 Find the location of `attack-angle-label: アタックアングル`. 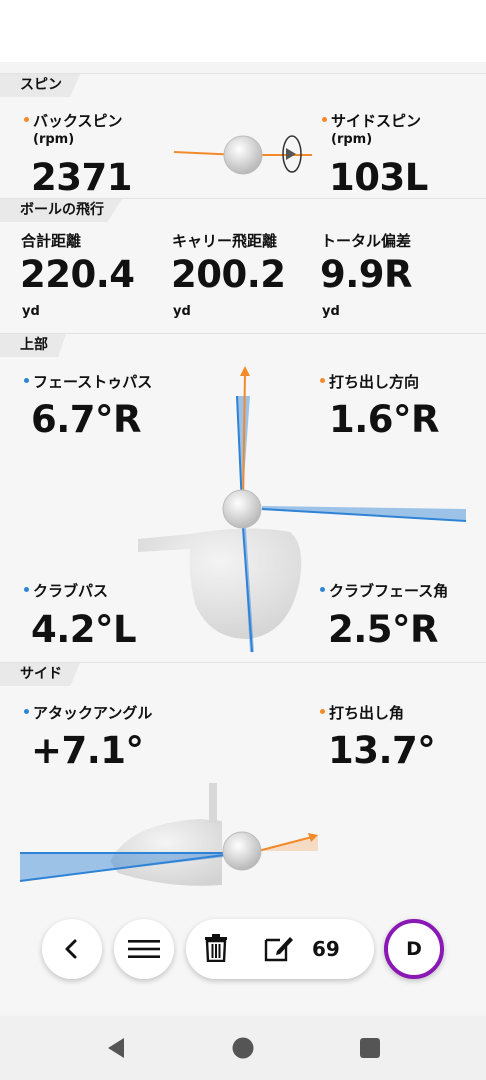

attack-angle-label: アタックアングル is located at coordinates (88, 712).